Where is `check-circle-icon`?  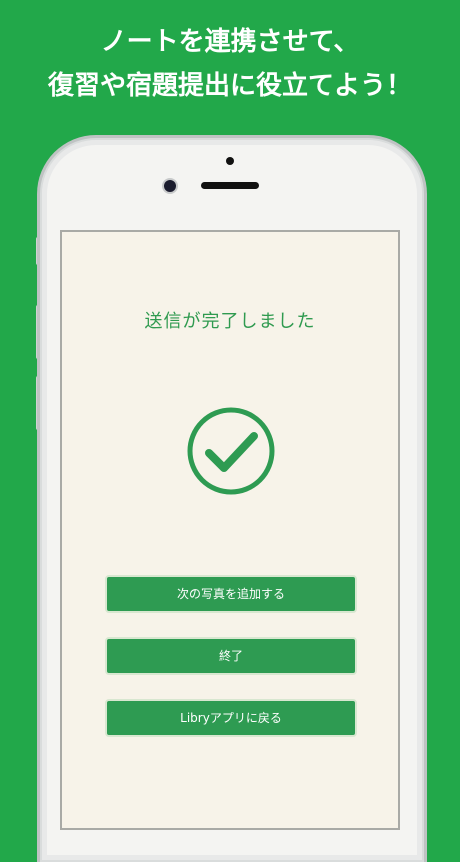 check-circle-icon is located at coordinates (231, 451).